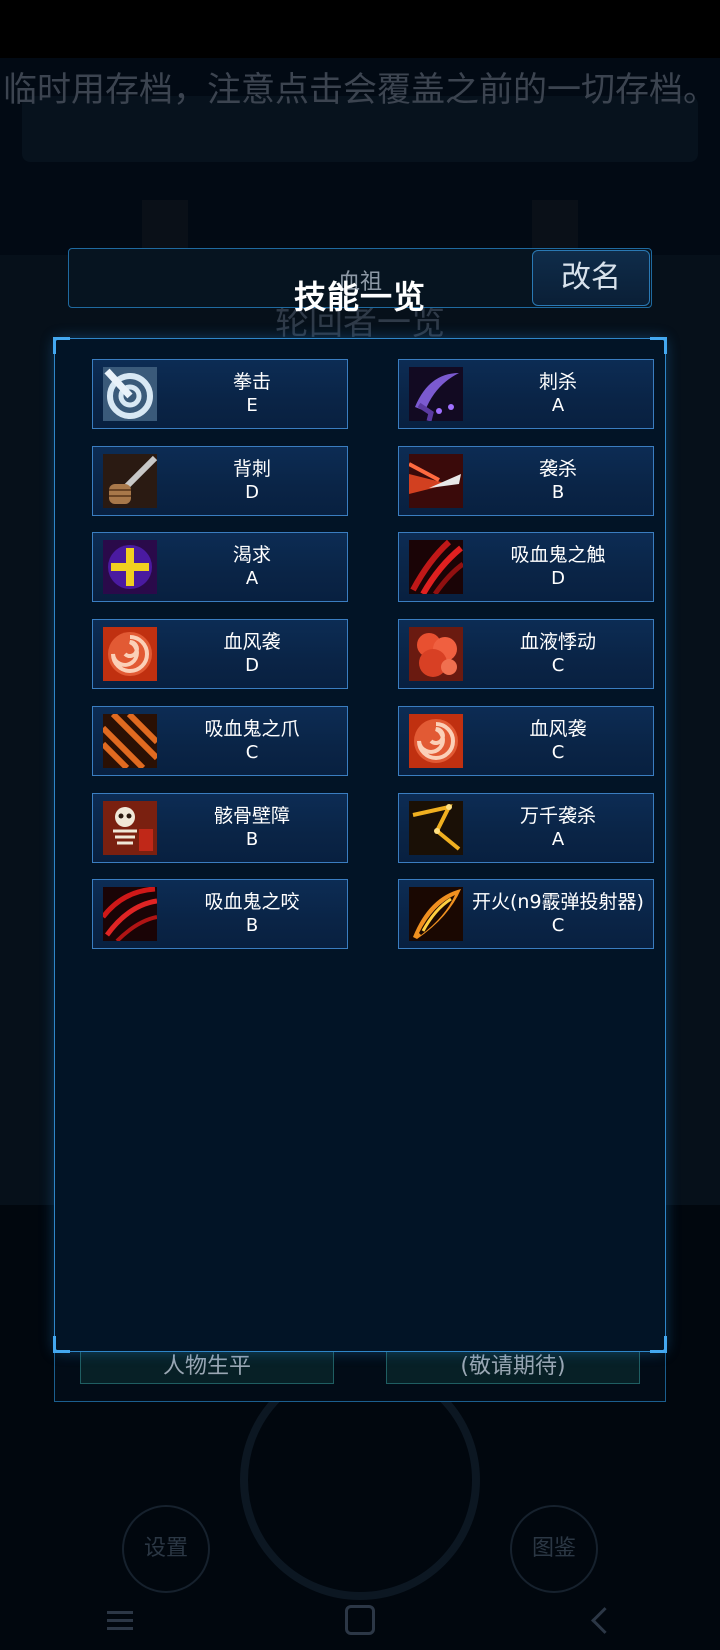  I want to click on back-icon, so click(600, 1620).